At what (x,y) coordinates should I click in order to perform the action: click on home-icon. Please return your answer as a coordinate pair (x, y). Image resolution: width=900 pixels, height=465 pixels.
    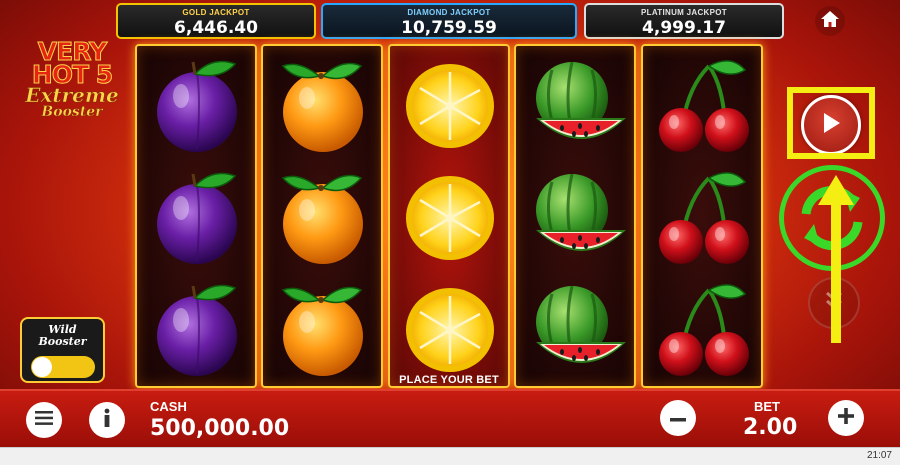
    Looking at the image, I should click on (830, 21).